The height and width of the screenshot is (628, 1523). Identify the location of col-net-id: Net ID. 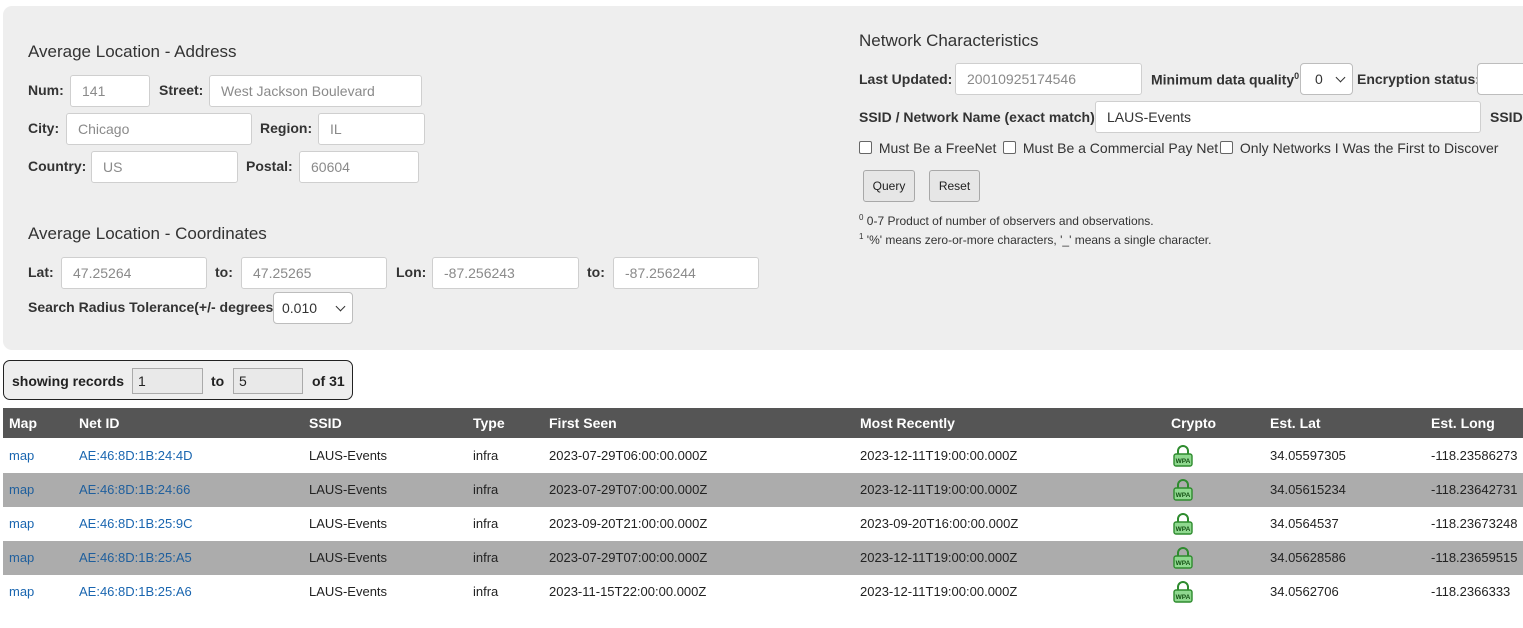
(99, 423).